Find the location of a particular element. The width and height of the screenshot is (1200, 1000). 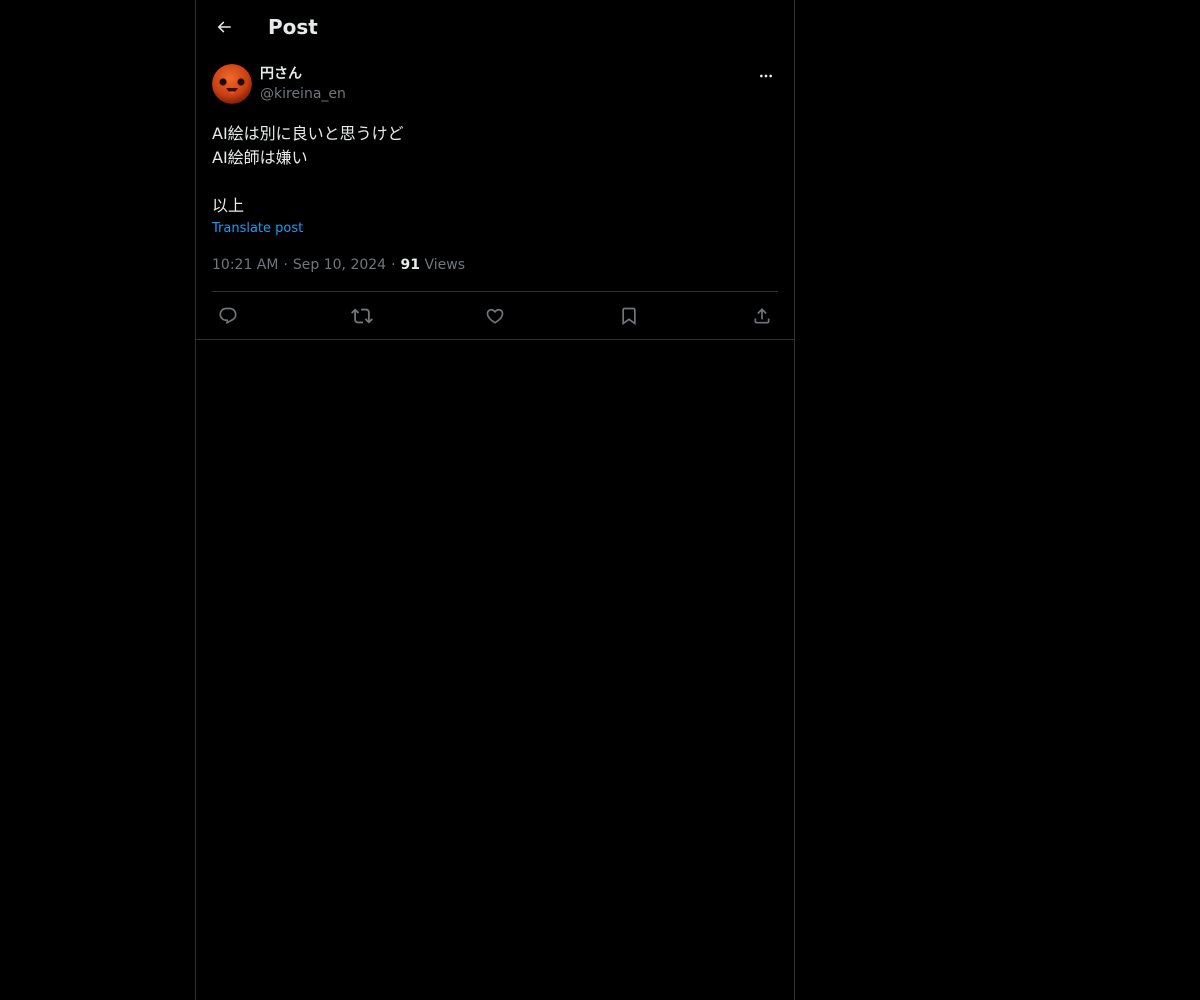

more-horizontal-icon is located at coordinates (766, 76).